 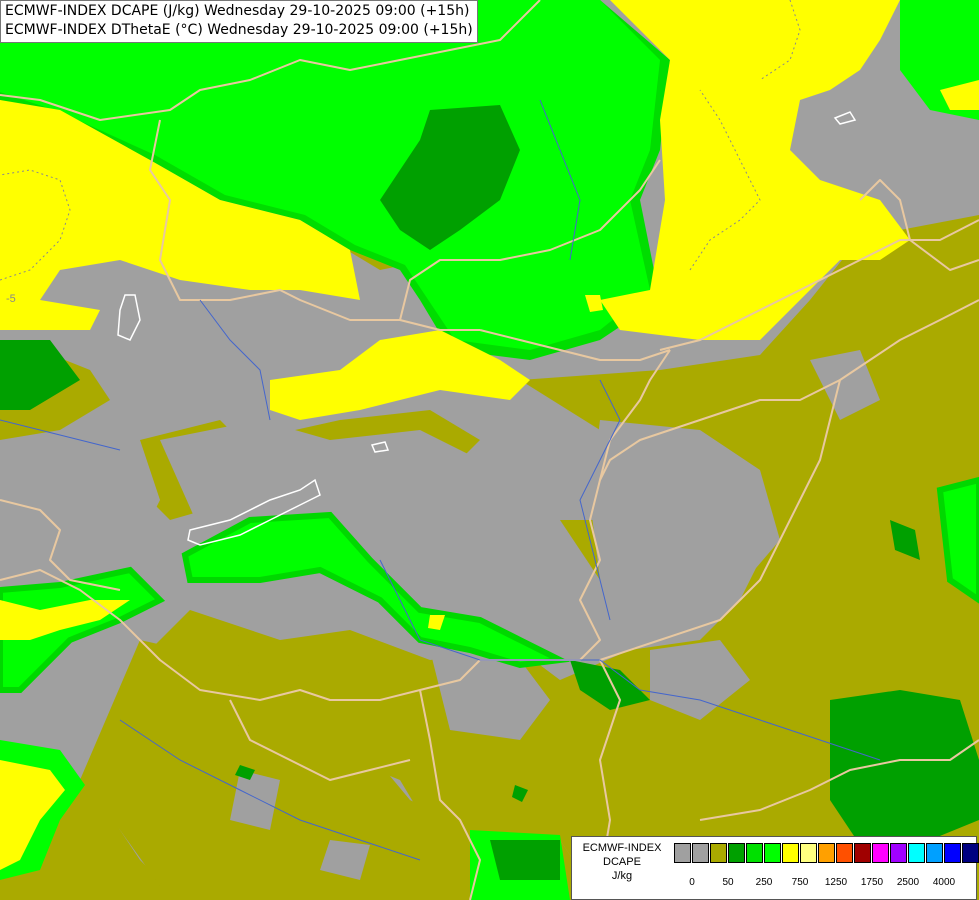 I want to click on legend-tick-label: 750, so click(x=800, y=882).